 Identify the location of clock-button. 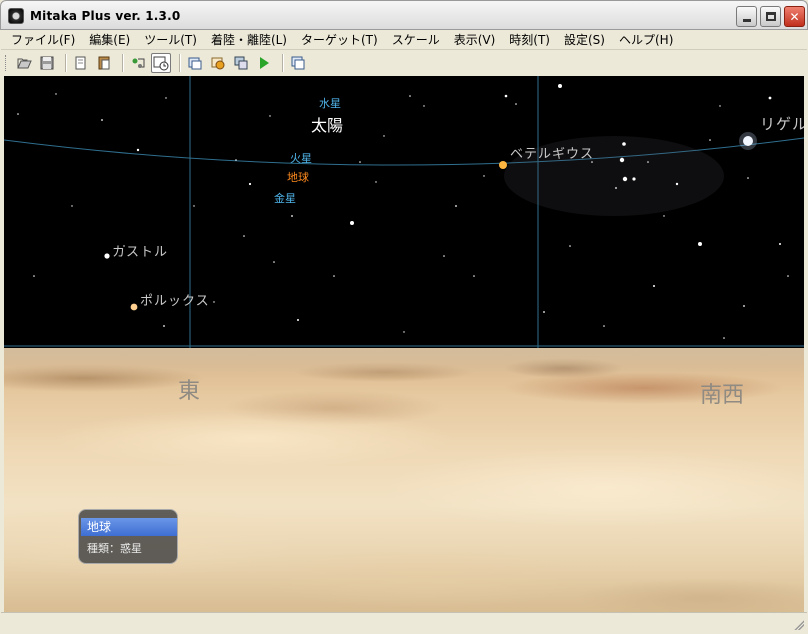
(161, 63).